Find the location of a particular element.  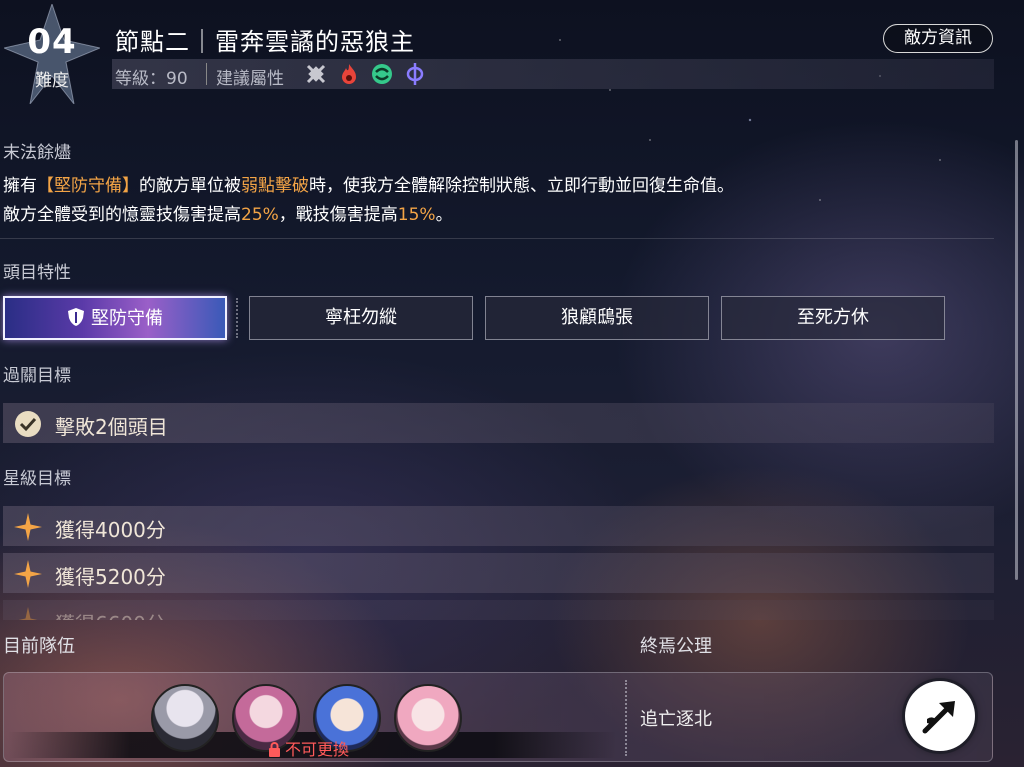

hunt-path-icon is located at coordinates (938, 717).